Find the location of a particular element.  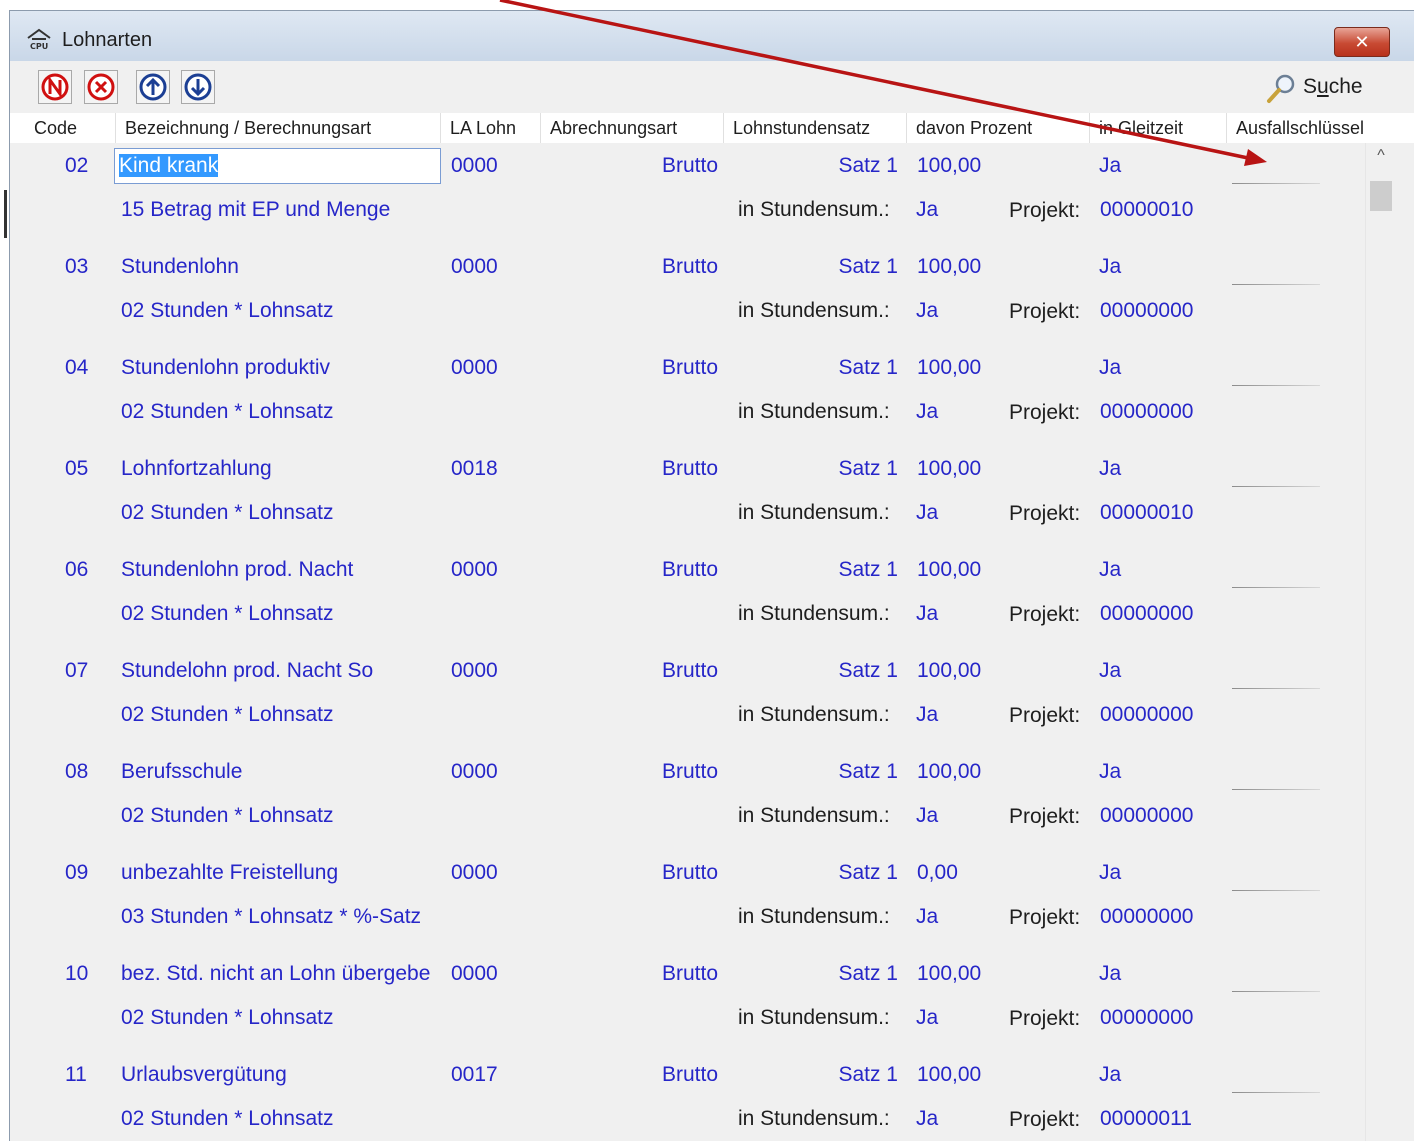

move-down-button is located at coordinates (198, 87).